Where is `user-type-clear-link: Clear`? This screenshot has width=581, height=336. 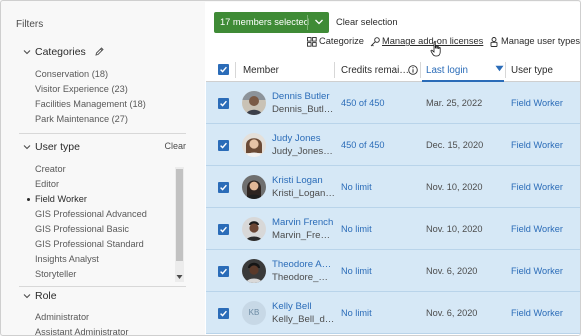
user-type-clear-link: Clear is located at coordinates (175, 146).